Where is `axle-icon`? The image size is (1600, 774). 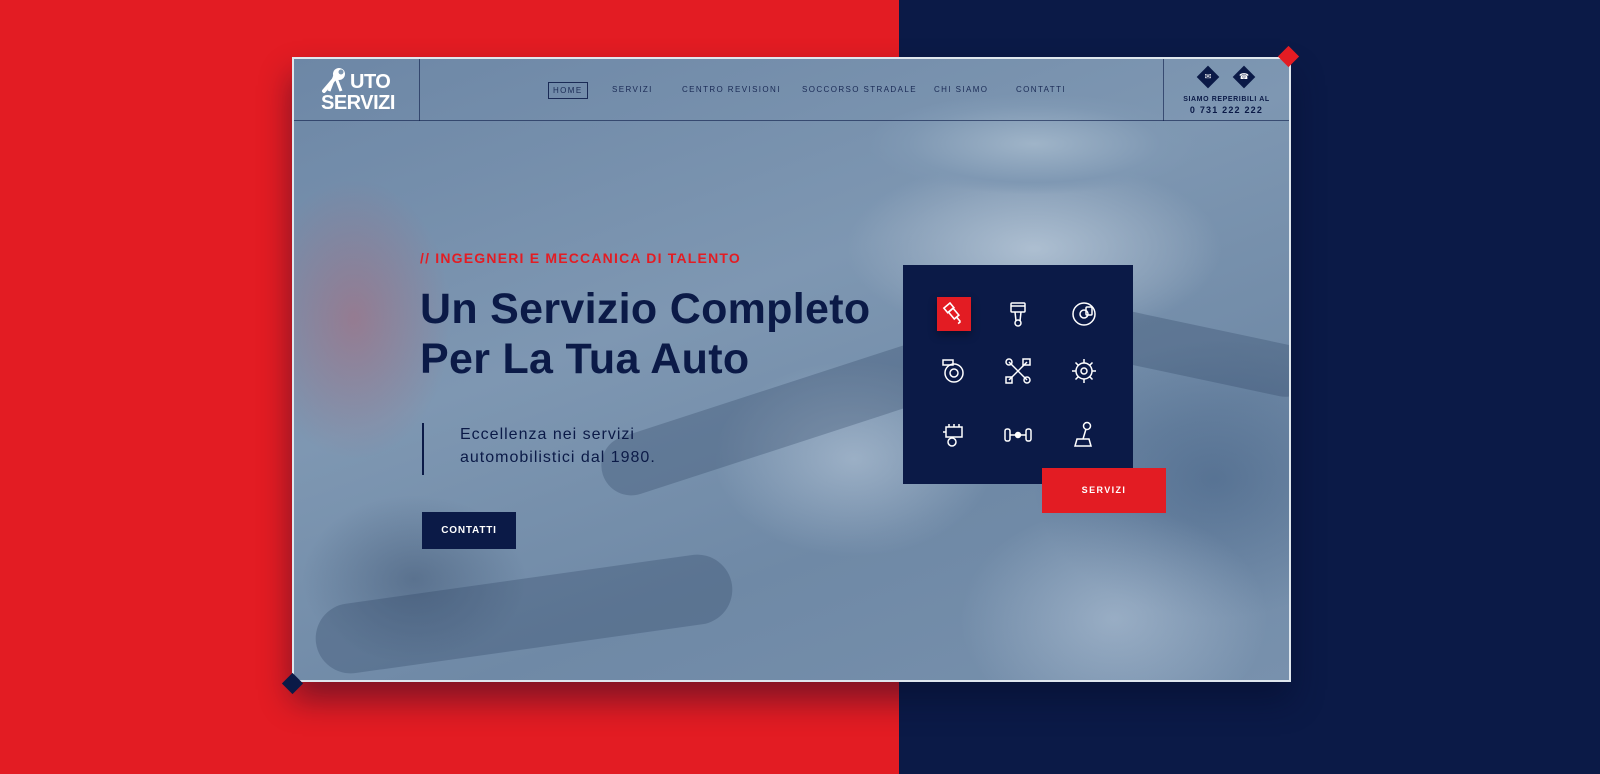 axle-icon is located at coordinates (1018, 435).